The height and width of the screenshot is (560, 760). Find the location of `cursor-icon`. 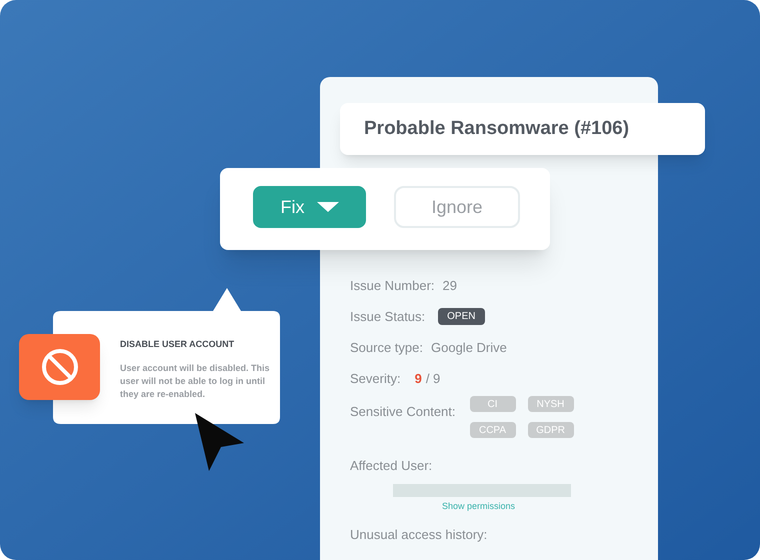

cursor-icon is located at coordinates (219, 442).